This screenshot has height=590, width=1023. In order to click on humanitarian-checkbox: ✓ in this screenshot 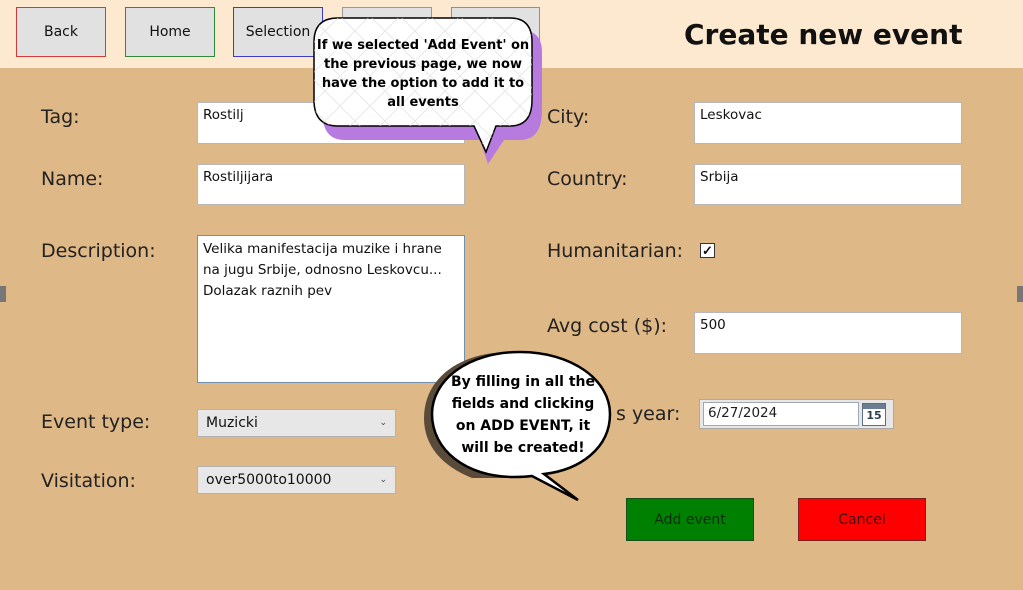, I will do `click(707, 250)`.